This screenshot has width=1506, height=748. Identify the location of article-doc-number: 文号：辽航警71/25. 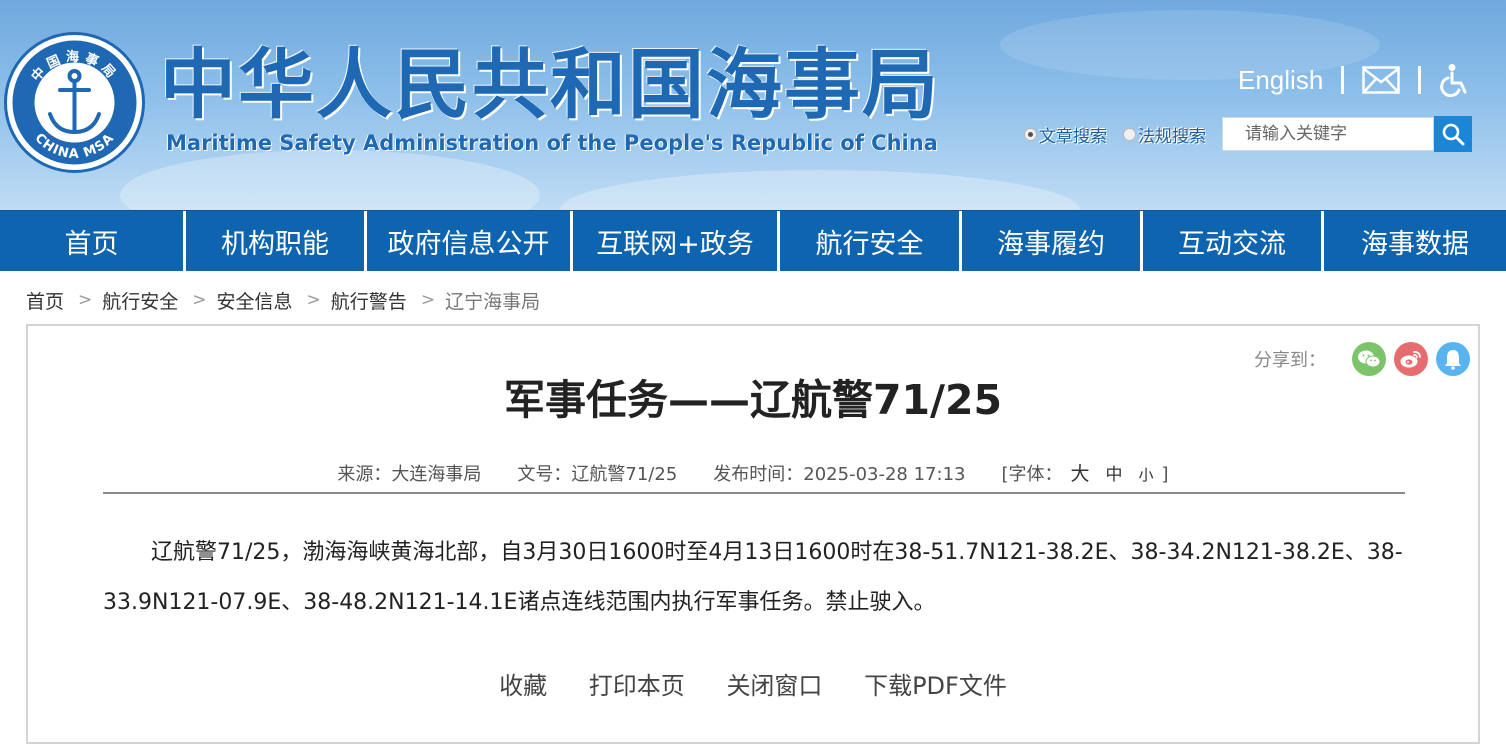
(597, 474).